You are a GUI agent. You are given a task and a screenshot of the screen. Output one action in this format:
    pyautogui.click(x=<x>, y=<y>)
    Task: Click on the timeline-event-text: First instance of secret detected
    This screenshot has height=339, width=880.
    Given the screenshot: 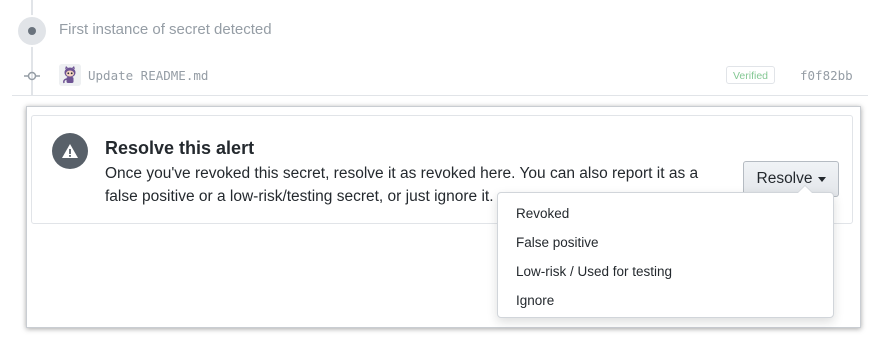 What is the action you would take?
    pyautogui.click(x=165, y=29)
    